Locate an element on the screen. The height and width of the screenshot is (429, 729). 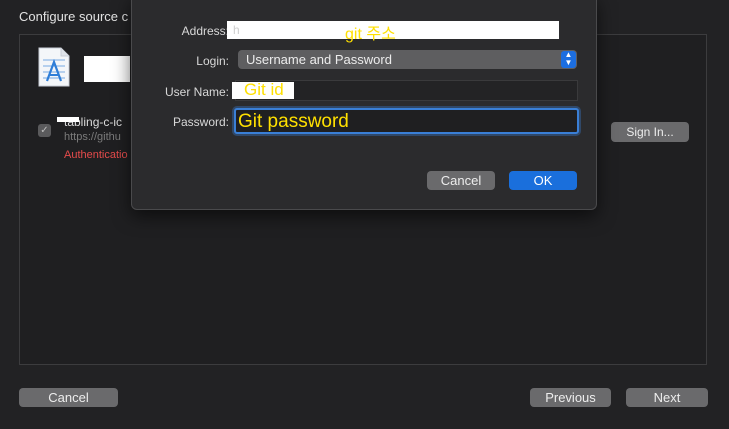
ok-button: OK is located at coordinates (543, 180).